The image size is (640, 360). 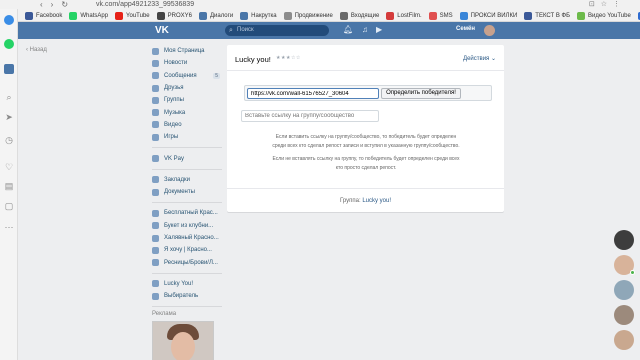 I want to click on sidebar-item: Выбиратель, so click(x=187, y=296).